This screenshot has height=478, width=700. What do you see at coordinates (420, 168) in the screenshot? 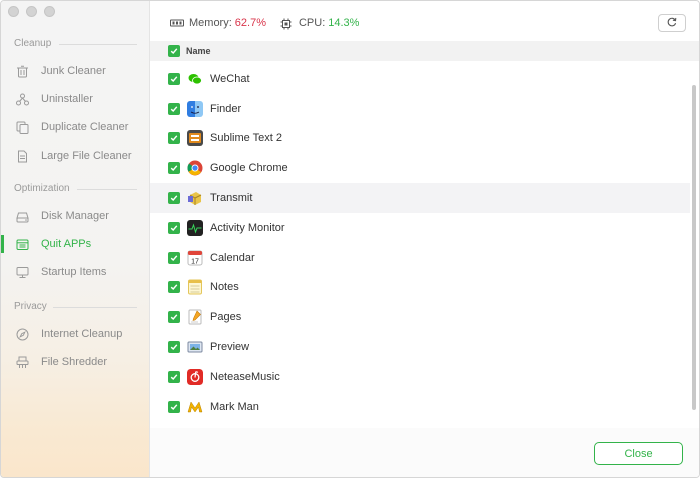
I see `table-row: Google Chrome` at bounding box center [420, 168].